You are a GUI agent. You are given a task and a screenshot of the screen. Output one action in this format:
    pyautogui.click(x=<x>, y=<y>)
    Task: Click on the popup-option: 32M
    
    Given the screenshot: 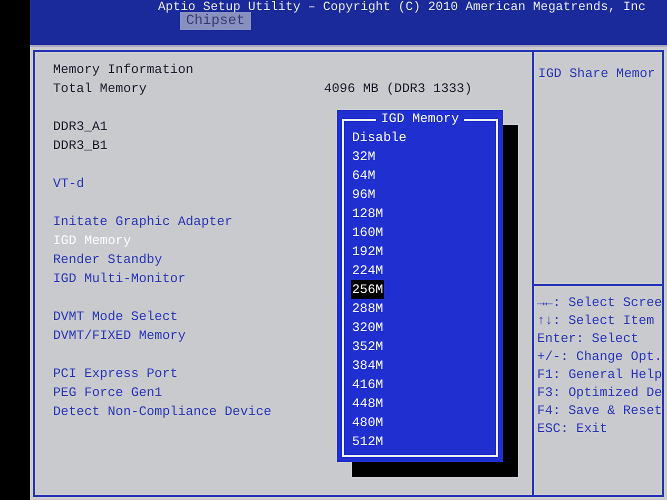 What is the action you would take?
    pyautogui.click(x=363, y=156)
    